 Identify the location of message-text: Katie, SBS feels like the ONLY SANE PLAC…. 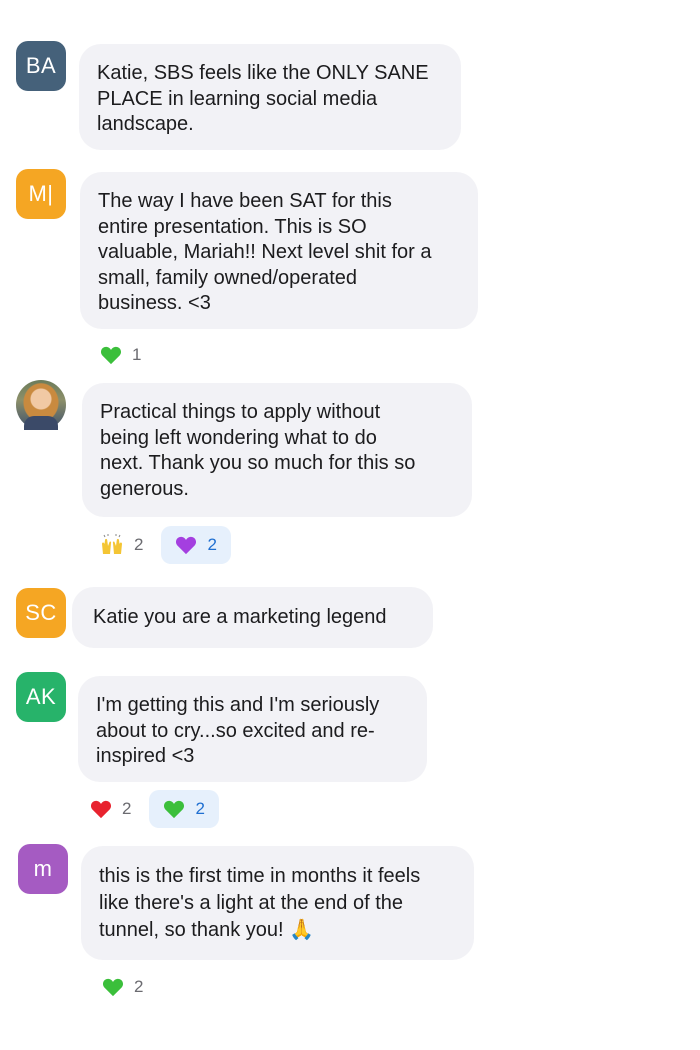
(263, 98).